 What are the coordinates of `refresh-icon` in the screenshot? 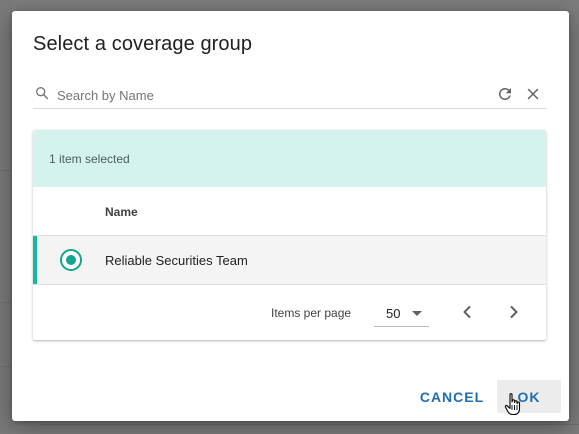 It's located at (505, 94).